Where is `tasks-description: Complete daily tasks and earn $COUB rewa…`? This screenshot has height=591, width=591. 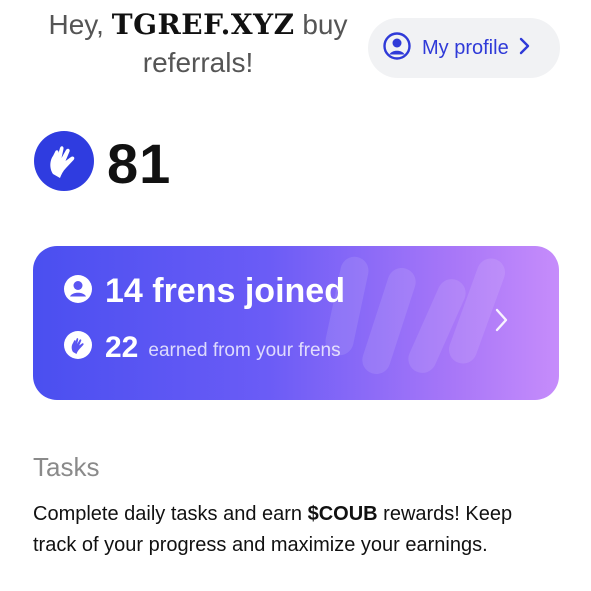
tasks-description: Complete daily tasks and earn $COUB rewa… is located at coordinates (293, 530).